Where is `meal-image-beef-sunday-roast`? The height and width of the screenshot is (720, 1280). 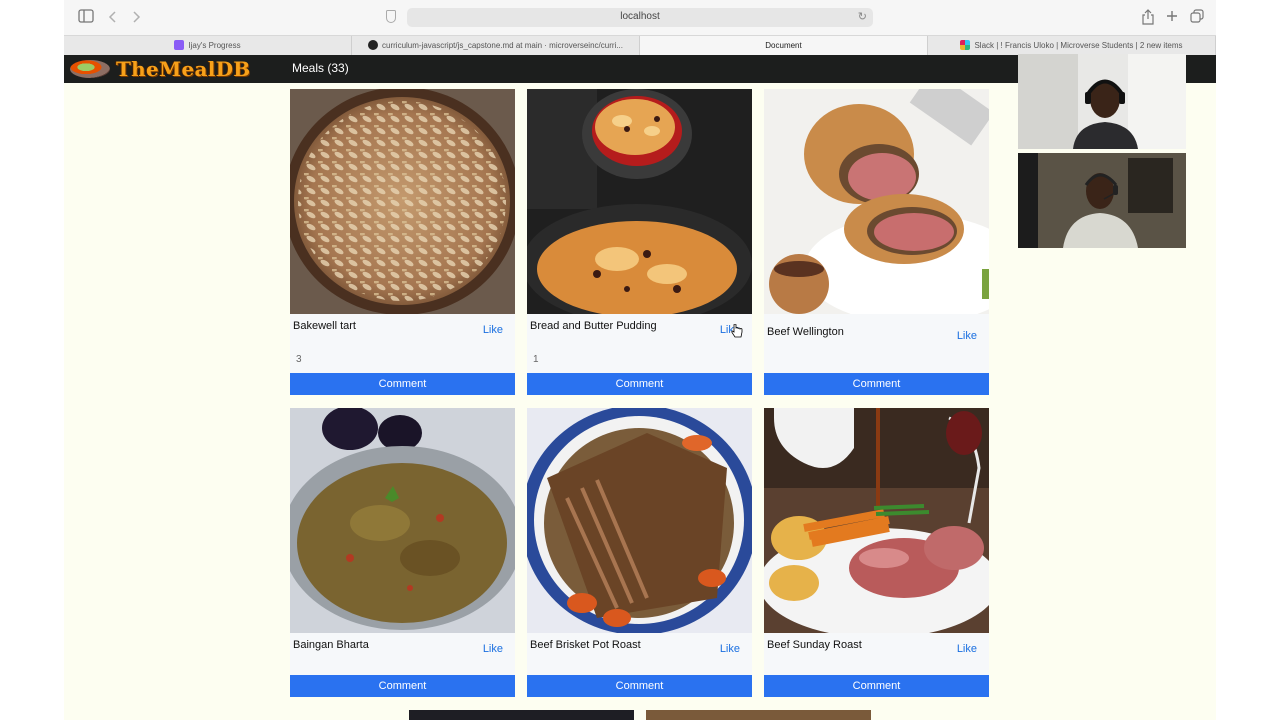 meal-image-beef-sunday-roast is located at coordinates (876, 520).